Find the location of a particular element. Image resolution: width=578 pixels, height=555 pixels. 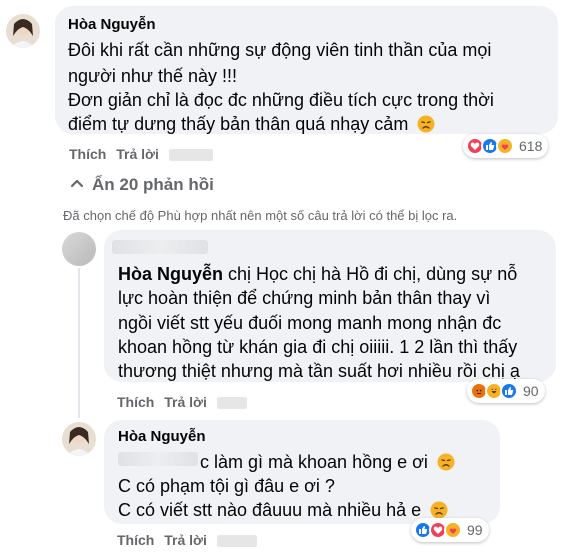

hide-replies-link: Ẩn 20 phản hồi is located at coordinates (142, 185).